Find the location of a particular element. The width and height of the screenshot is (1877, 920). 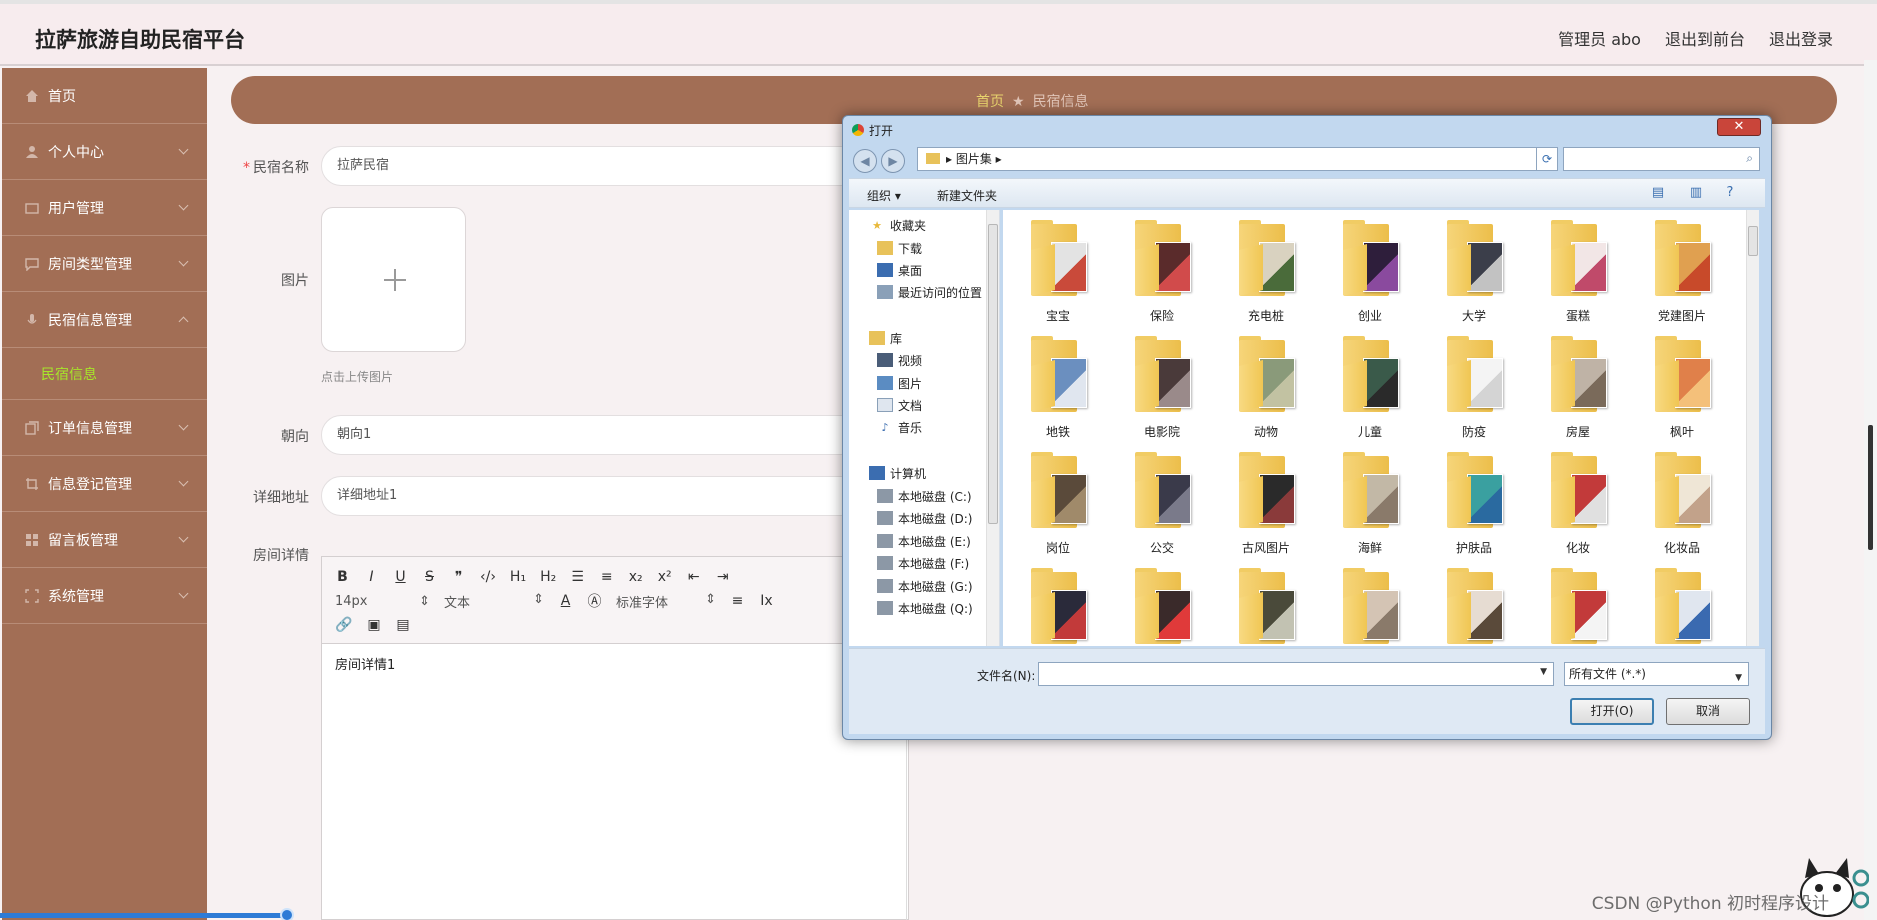

strike-icon: S is located at coordinates (429, 577).